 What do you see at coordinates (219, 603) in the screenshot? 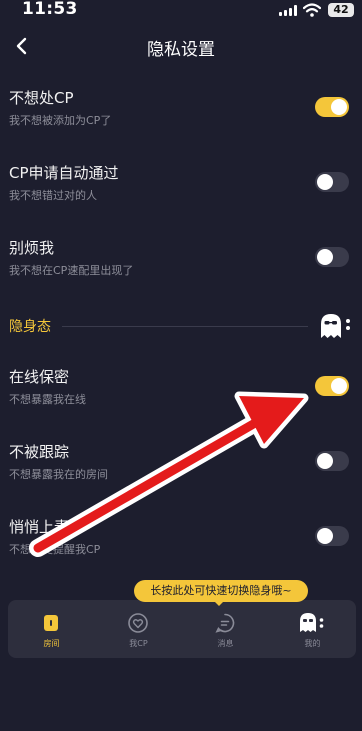
I see `tooltip-pointer` at bounding box center [219, 603].